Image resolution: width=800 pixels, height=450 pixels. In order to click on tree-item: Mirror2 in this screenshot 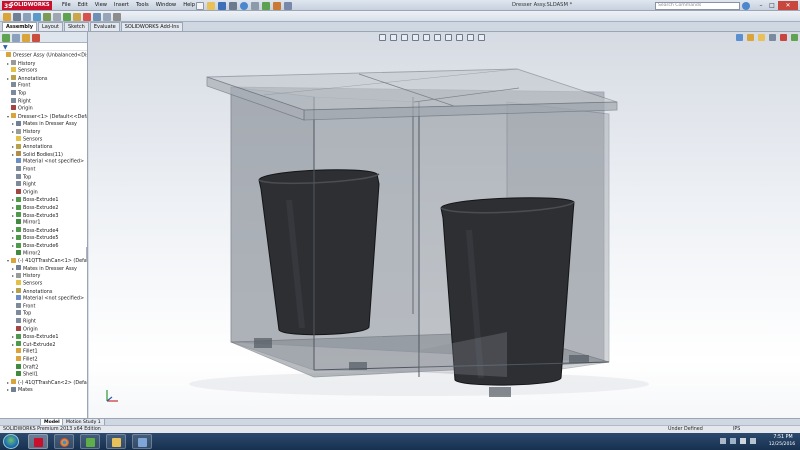, I will do `click(43, 253)`.